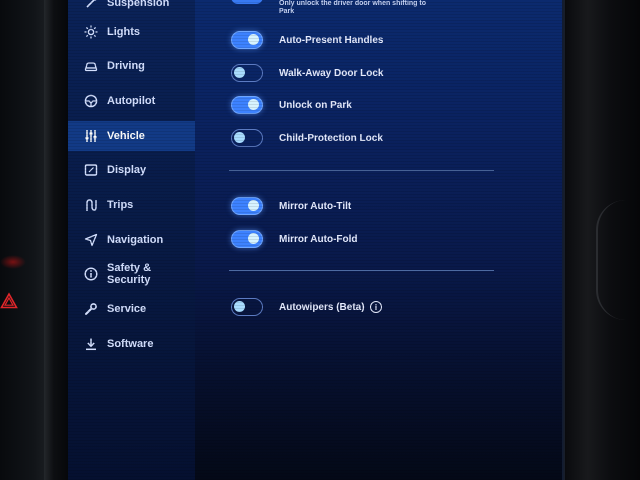  I want to click on sidebar-item-label: Vehicle, so click(126, 136).